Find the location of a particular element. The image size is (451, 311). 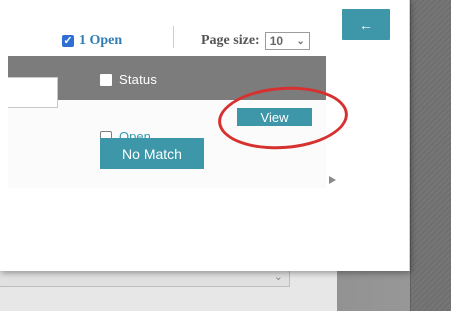

triangle-right-icon is located at coordinates (332, 180).